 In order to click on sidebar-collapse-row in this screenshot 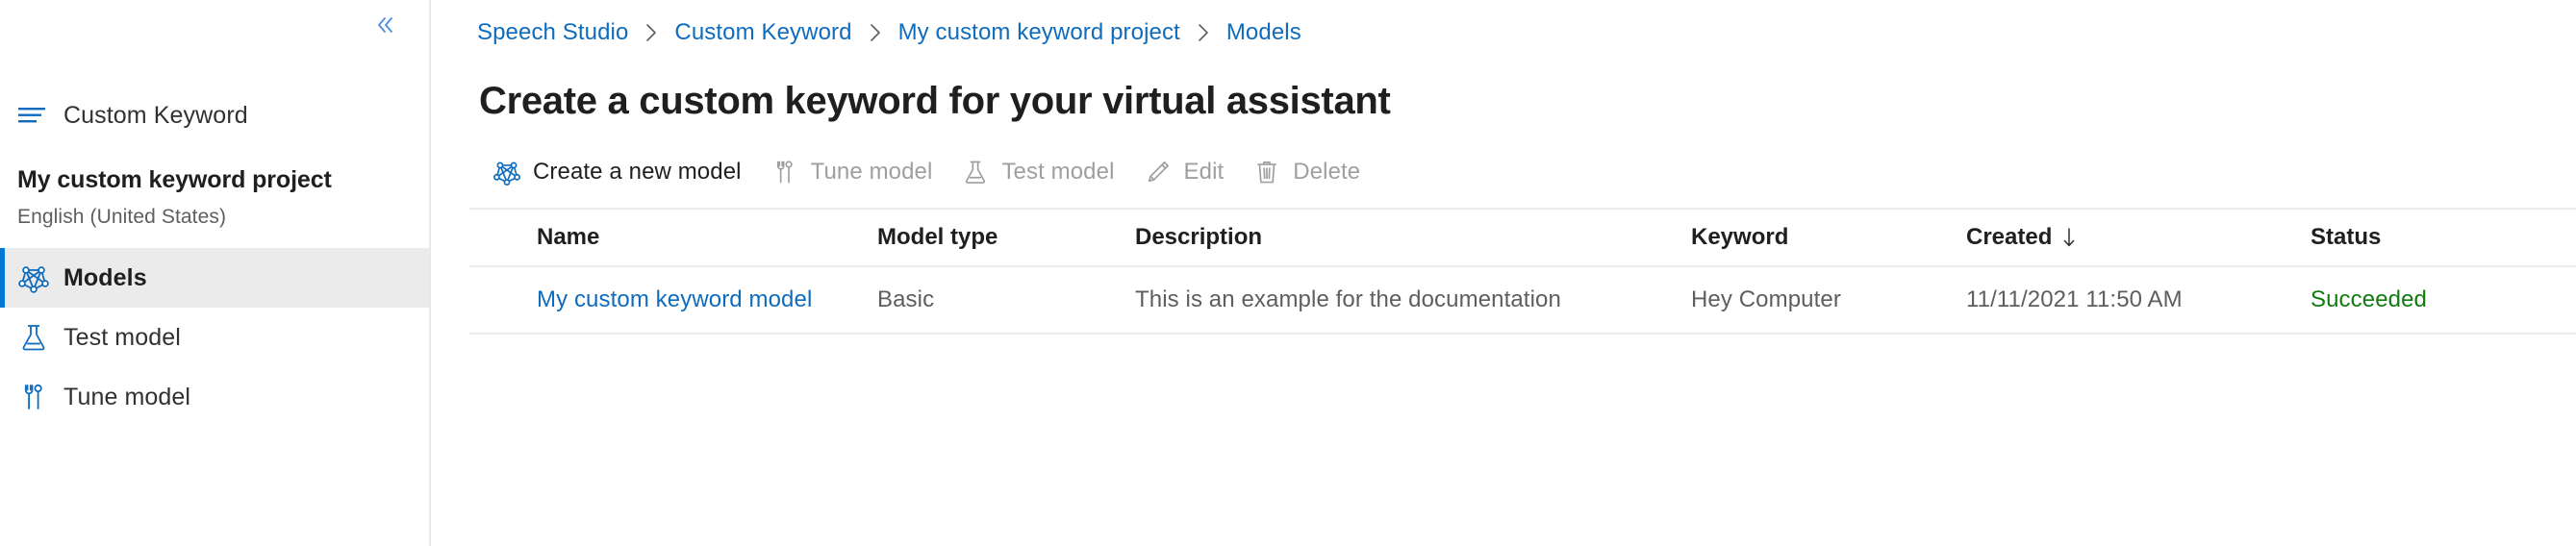, I will do `click(214, 25)`.